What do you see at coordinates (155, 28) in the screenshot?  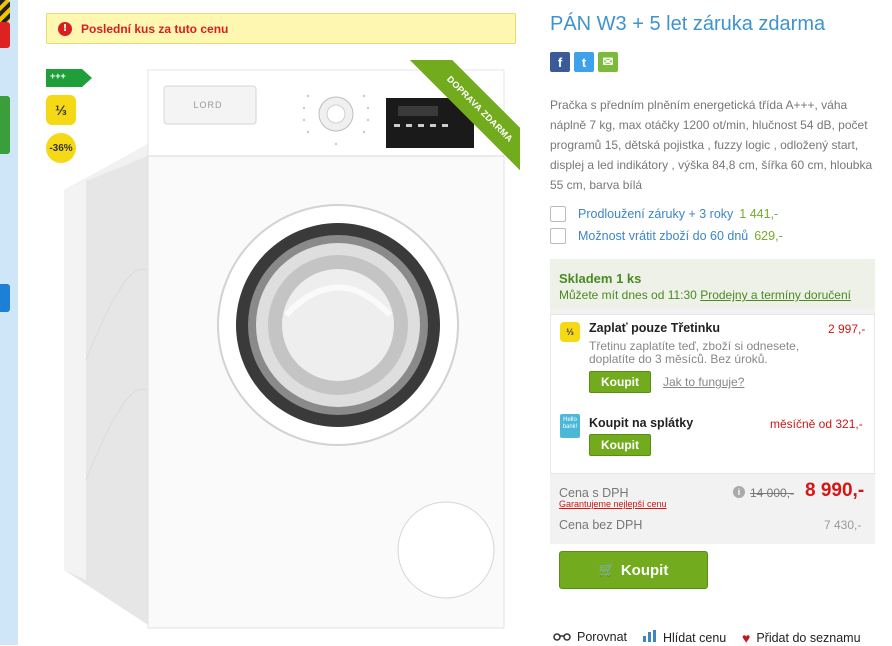 I see `last-item-text: Poslední kus za tuto cenu` at bounding box center [155, 28].